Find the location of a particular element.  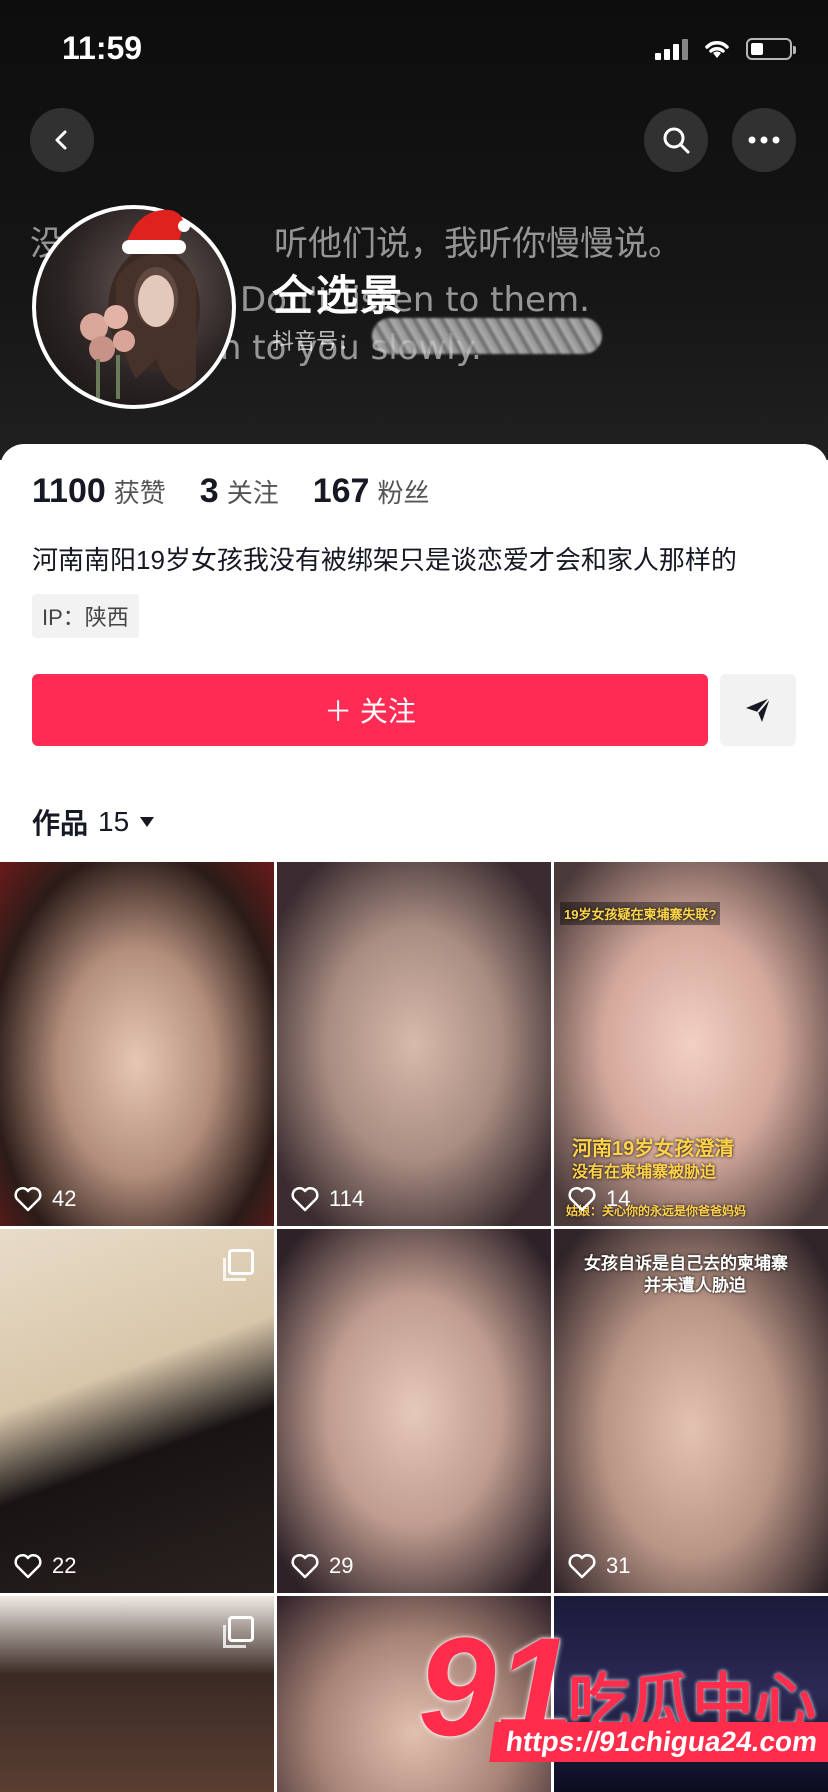

video-likes: 29 is located at coordinates (322, 1566).